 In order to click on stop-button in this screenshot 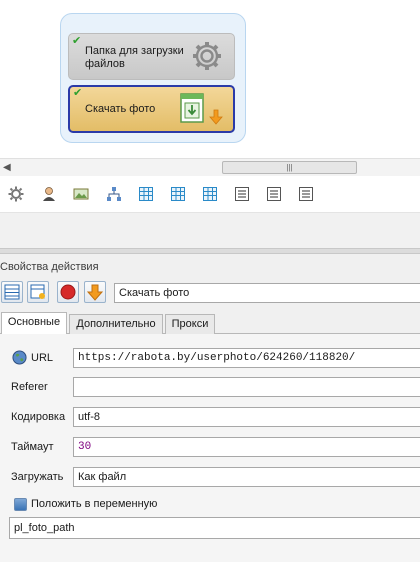, I will do `click(68, 292)`.